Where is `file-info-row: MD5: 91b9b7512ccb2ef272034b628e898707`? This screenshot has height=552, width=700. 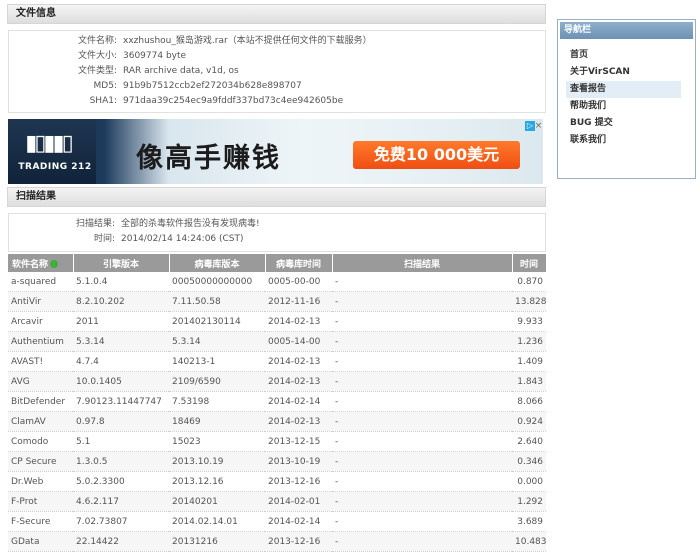
file-info-row: MD5: 91b9b7512ccb2ef272034b628e898707 is located at coordinates (277, 86).